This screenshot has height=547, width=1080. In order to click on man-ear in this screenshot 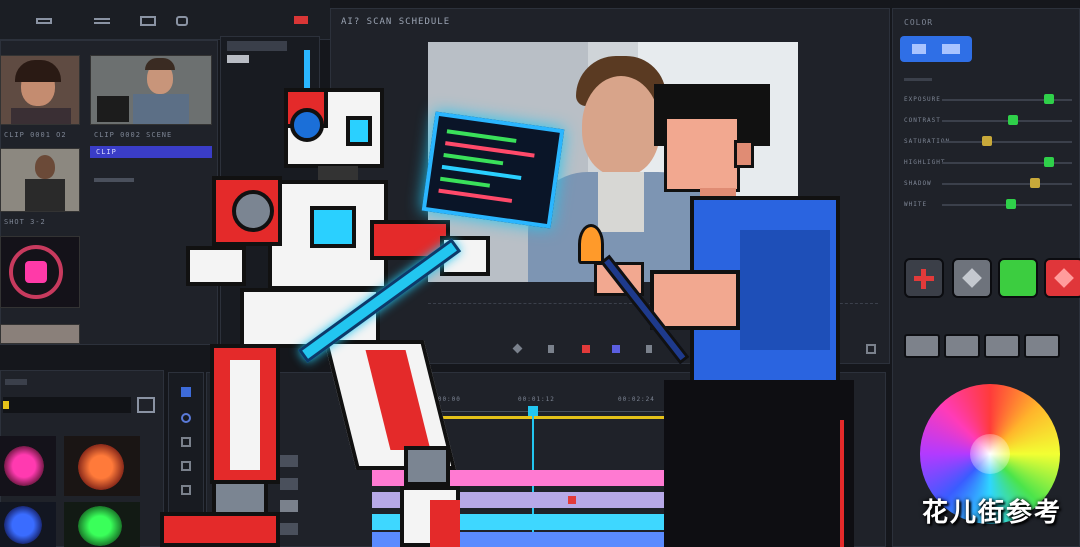, I will do `click(744, 154)`.